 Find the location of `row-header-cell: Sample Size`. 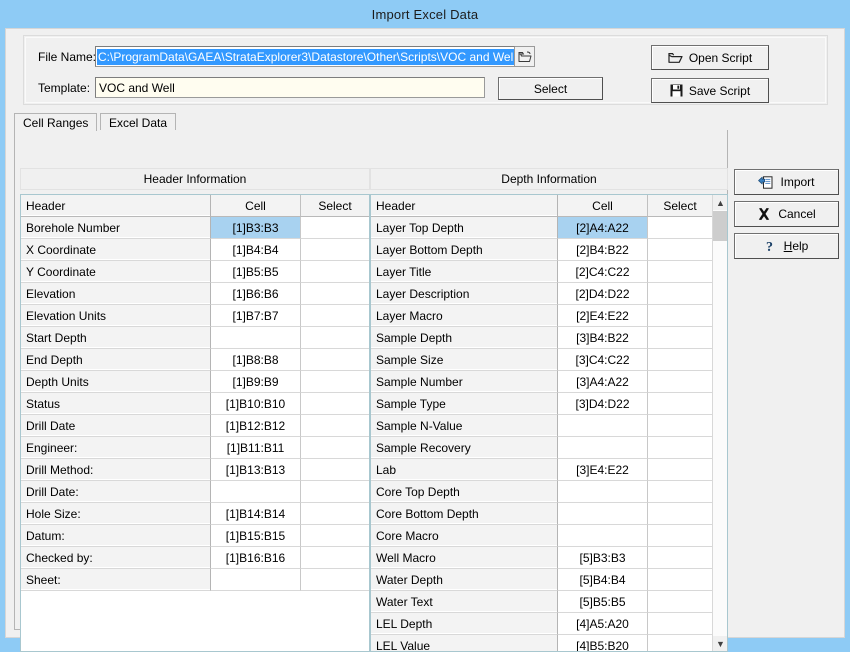

row-header-cell: Sample Size is located at coordinates (464, 360).